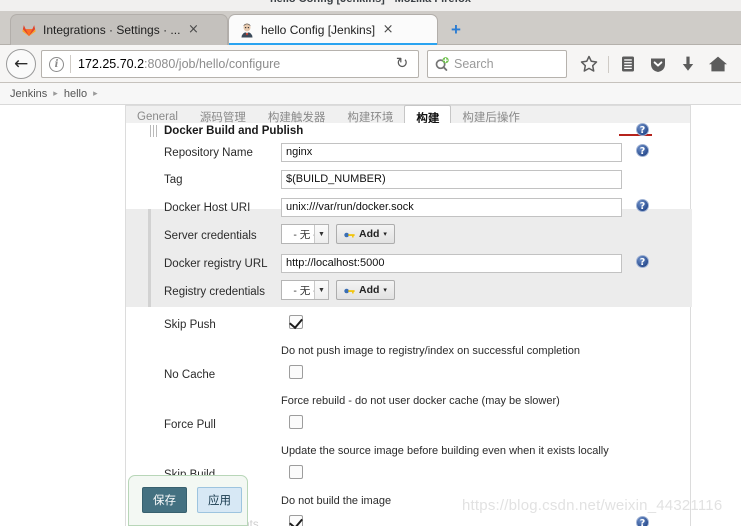  I want to click on apply-button: 应用, so click(219, 500).